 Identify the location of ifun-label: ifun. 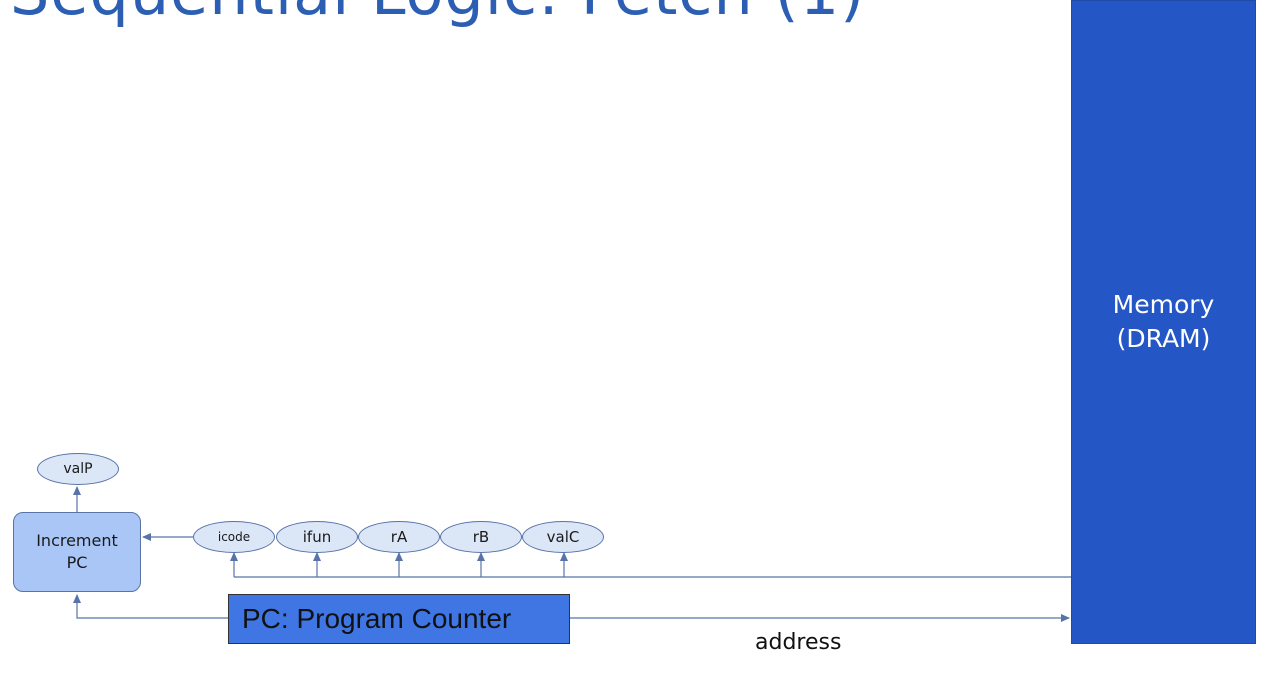
(317, 537).